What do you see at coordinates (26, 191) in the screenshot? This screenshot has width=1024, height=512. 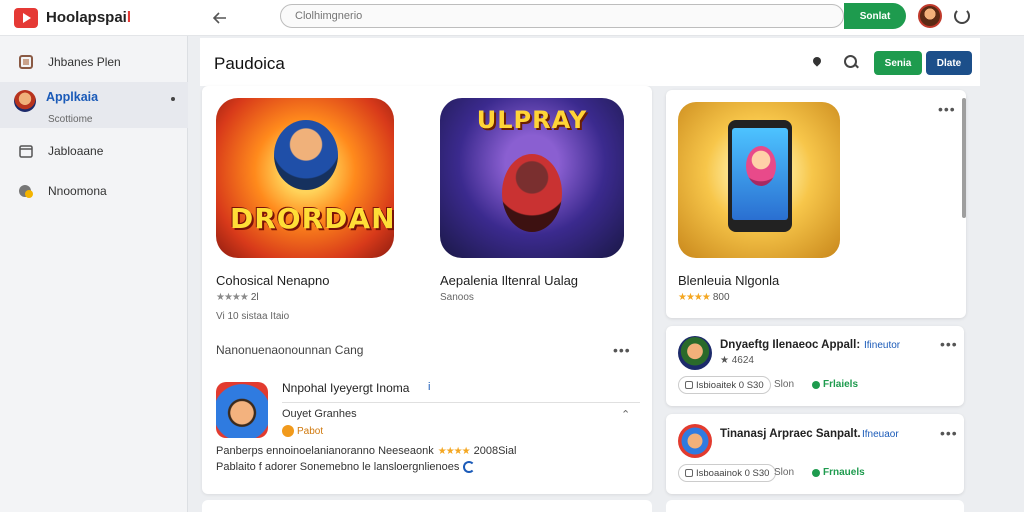 I see `pie-icon` at bounding box center [26, 191].